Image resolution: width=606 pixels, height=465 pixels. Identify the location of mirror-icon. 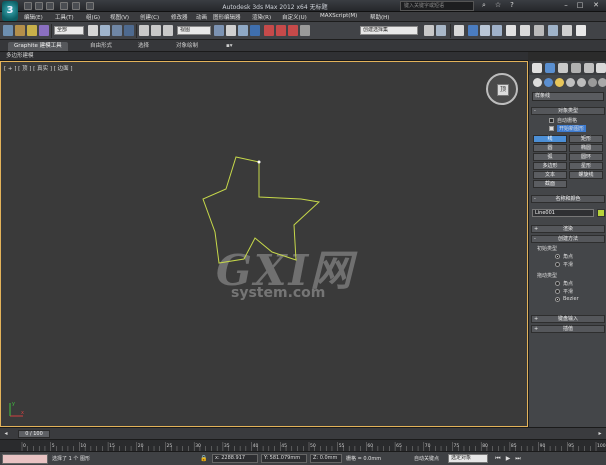
(429, 30).